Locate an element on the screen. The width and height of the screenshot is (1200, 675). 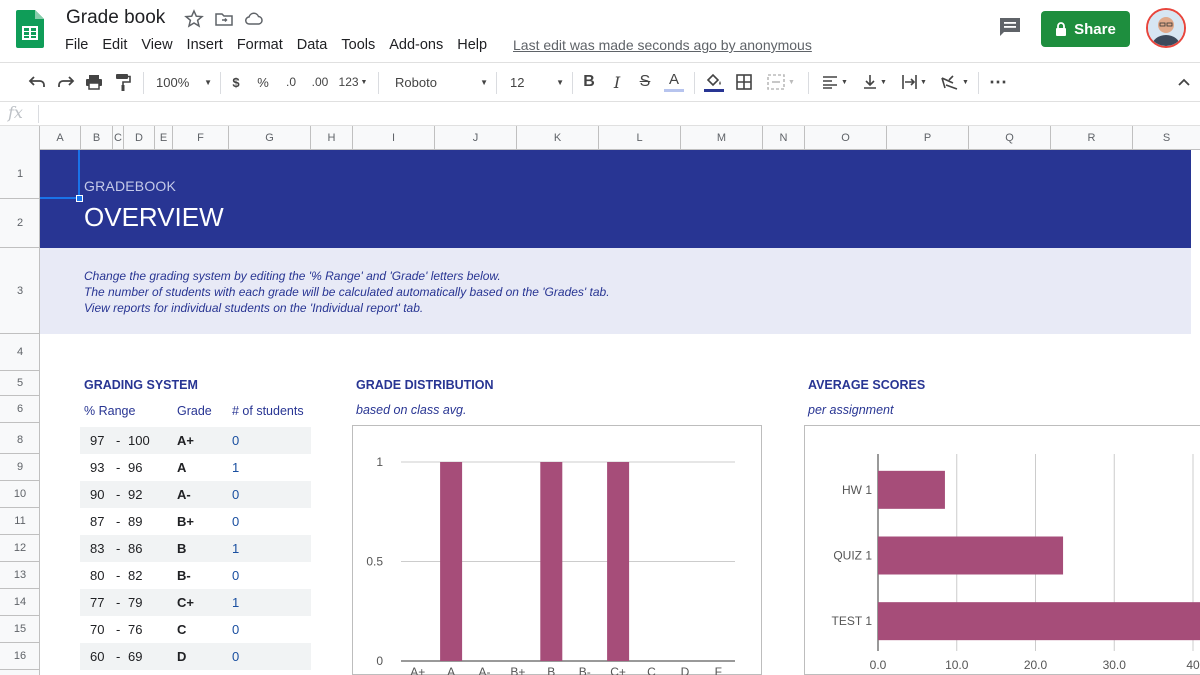
column-header: K is located at coordinates (558, 138).